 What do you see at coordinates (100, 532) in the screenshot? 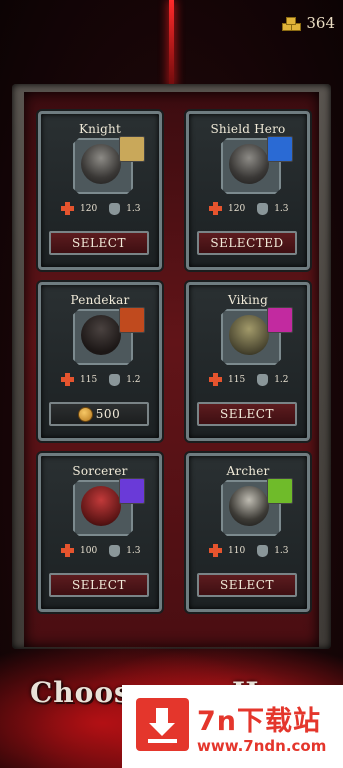
I see `hero-card-sorcerer: Sorcerer 100 1.3 SELECT` at bounding box center [100, 532].